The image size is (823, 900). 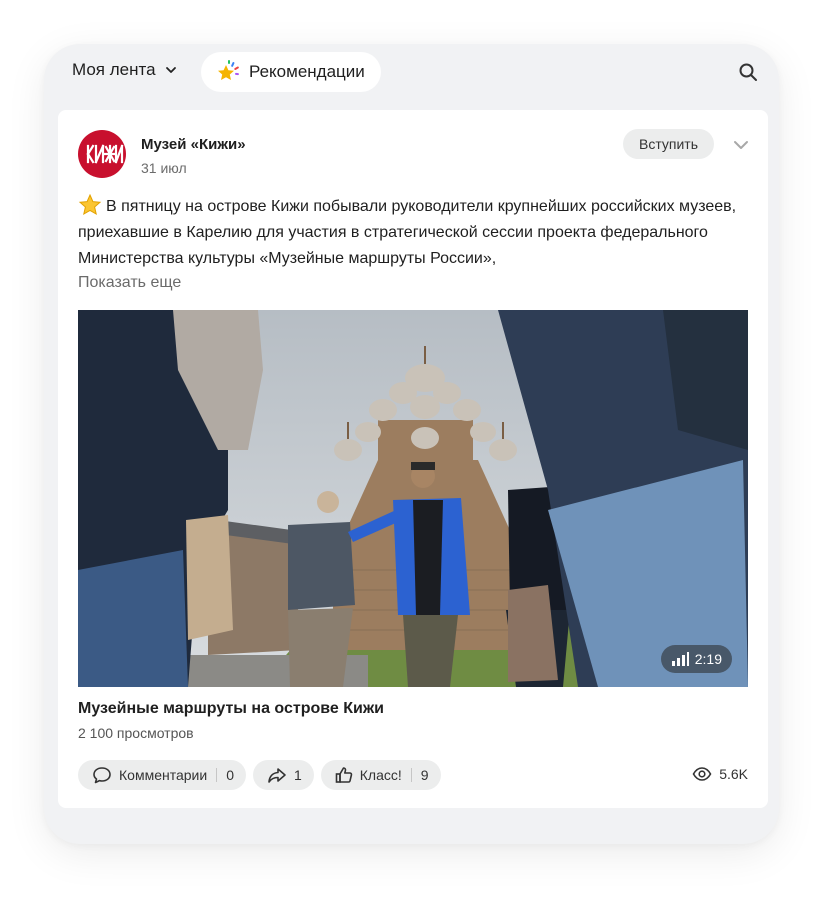 I want to click on share-icon, so click(x=277, y=775).